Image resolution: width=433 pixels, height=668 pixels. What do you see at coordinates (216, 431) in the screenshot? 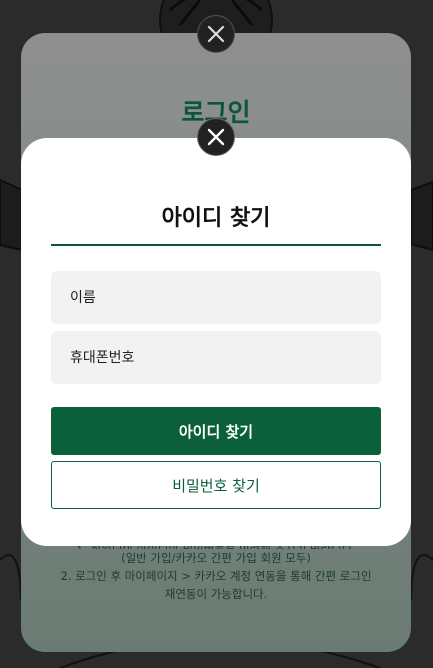
I see `find-id-button: 아이디 찾기` at bounding box center [216, 431].